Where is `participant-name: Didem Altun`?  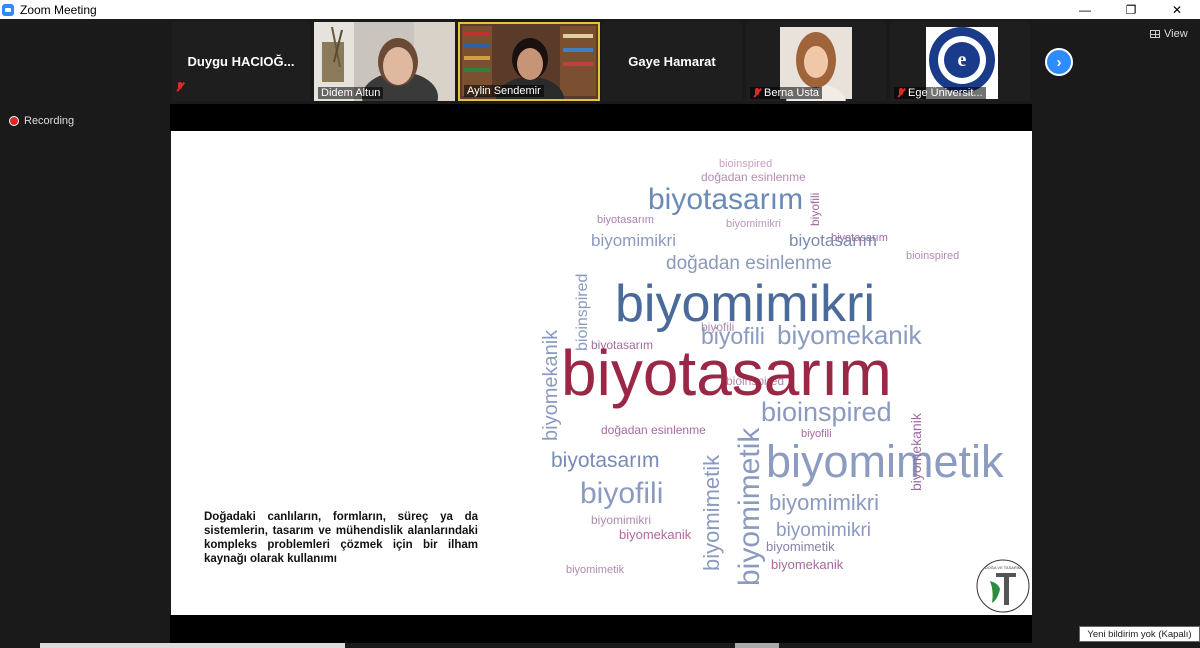 participant-name: Didem Altun is located at coordinates (351, 93).